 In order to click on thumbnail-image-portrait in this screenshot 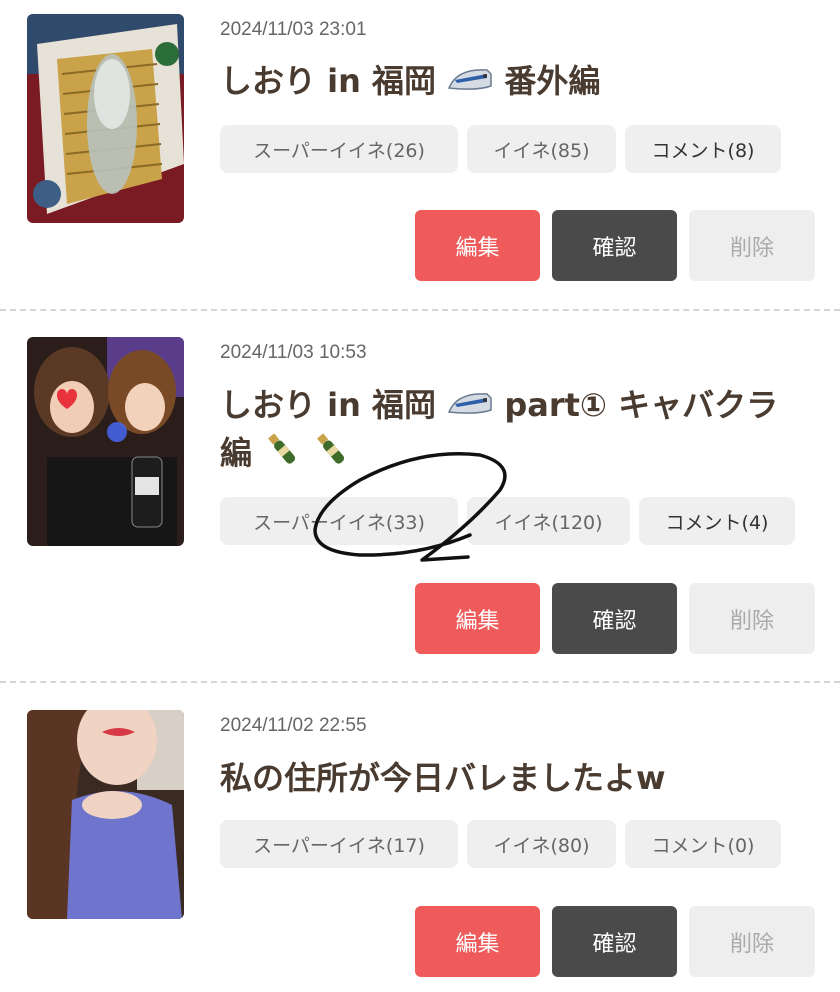, I will do `click(105, 814)`.